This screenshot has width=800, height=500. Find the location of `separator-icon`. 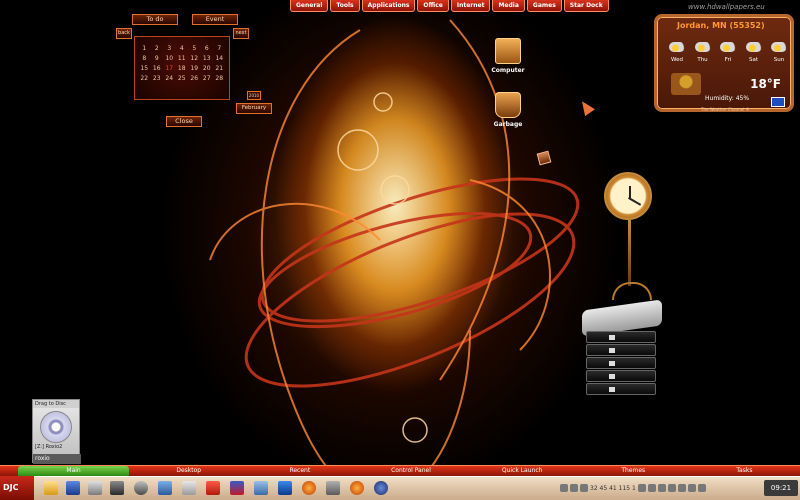

separator-icon is located at coordinates (333, 488).